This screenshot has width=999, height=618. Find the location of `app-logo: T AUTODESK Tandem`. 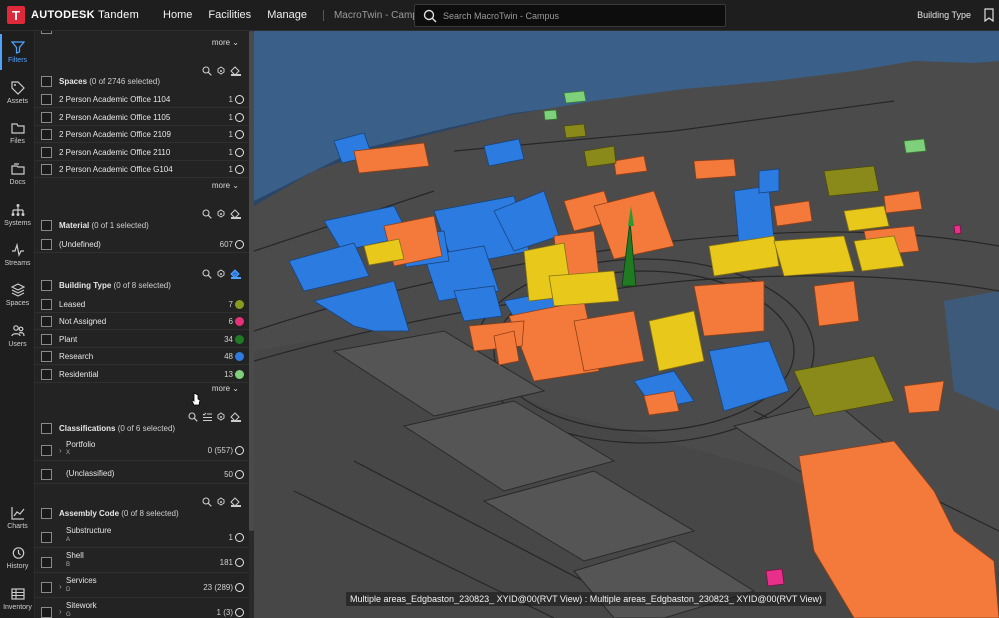

app-logo: T AUTODESK Tandem is located at coordinates (73, 15).